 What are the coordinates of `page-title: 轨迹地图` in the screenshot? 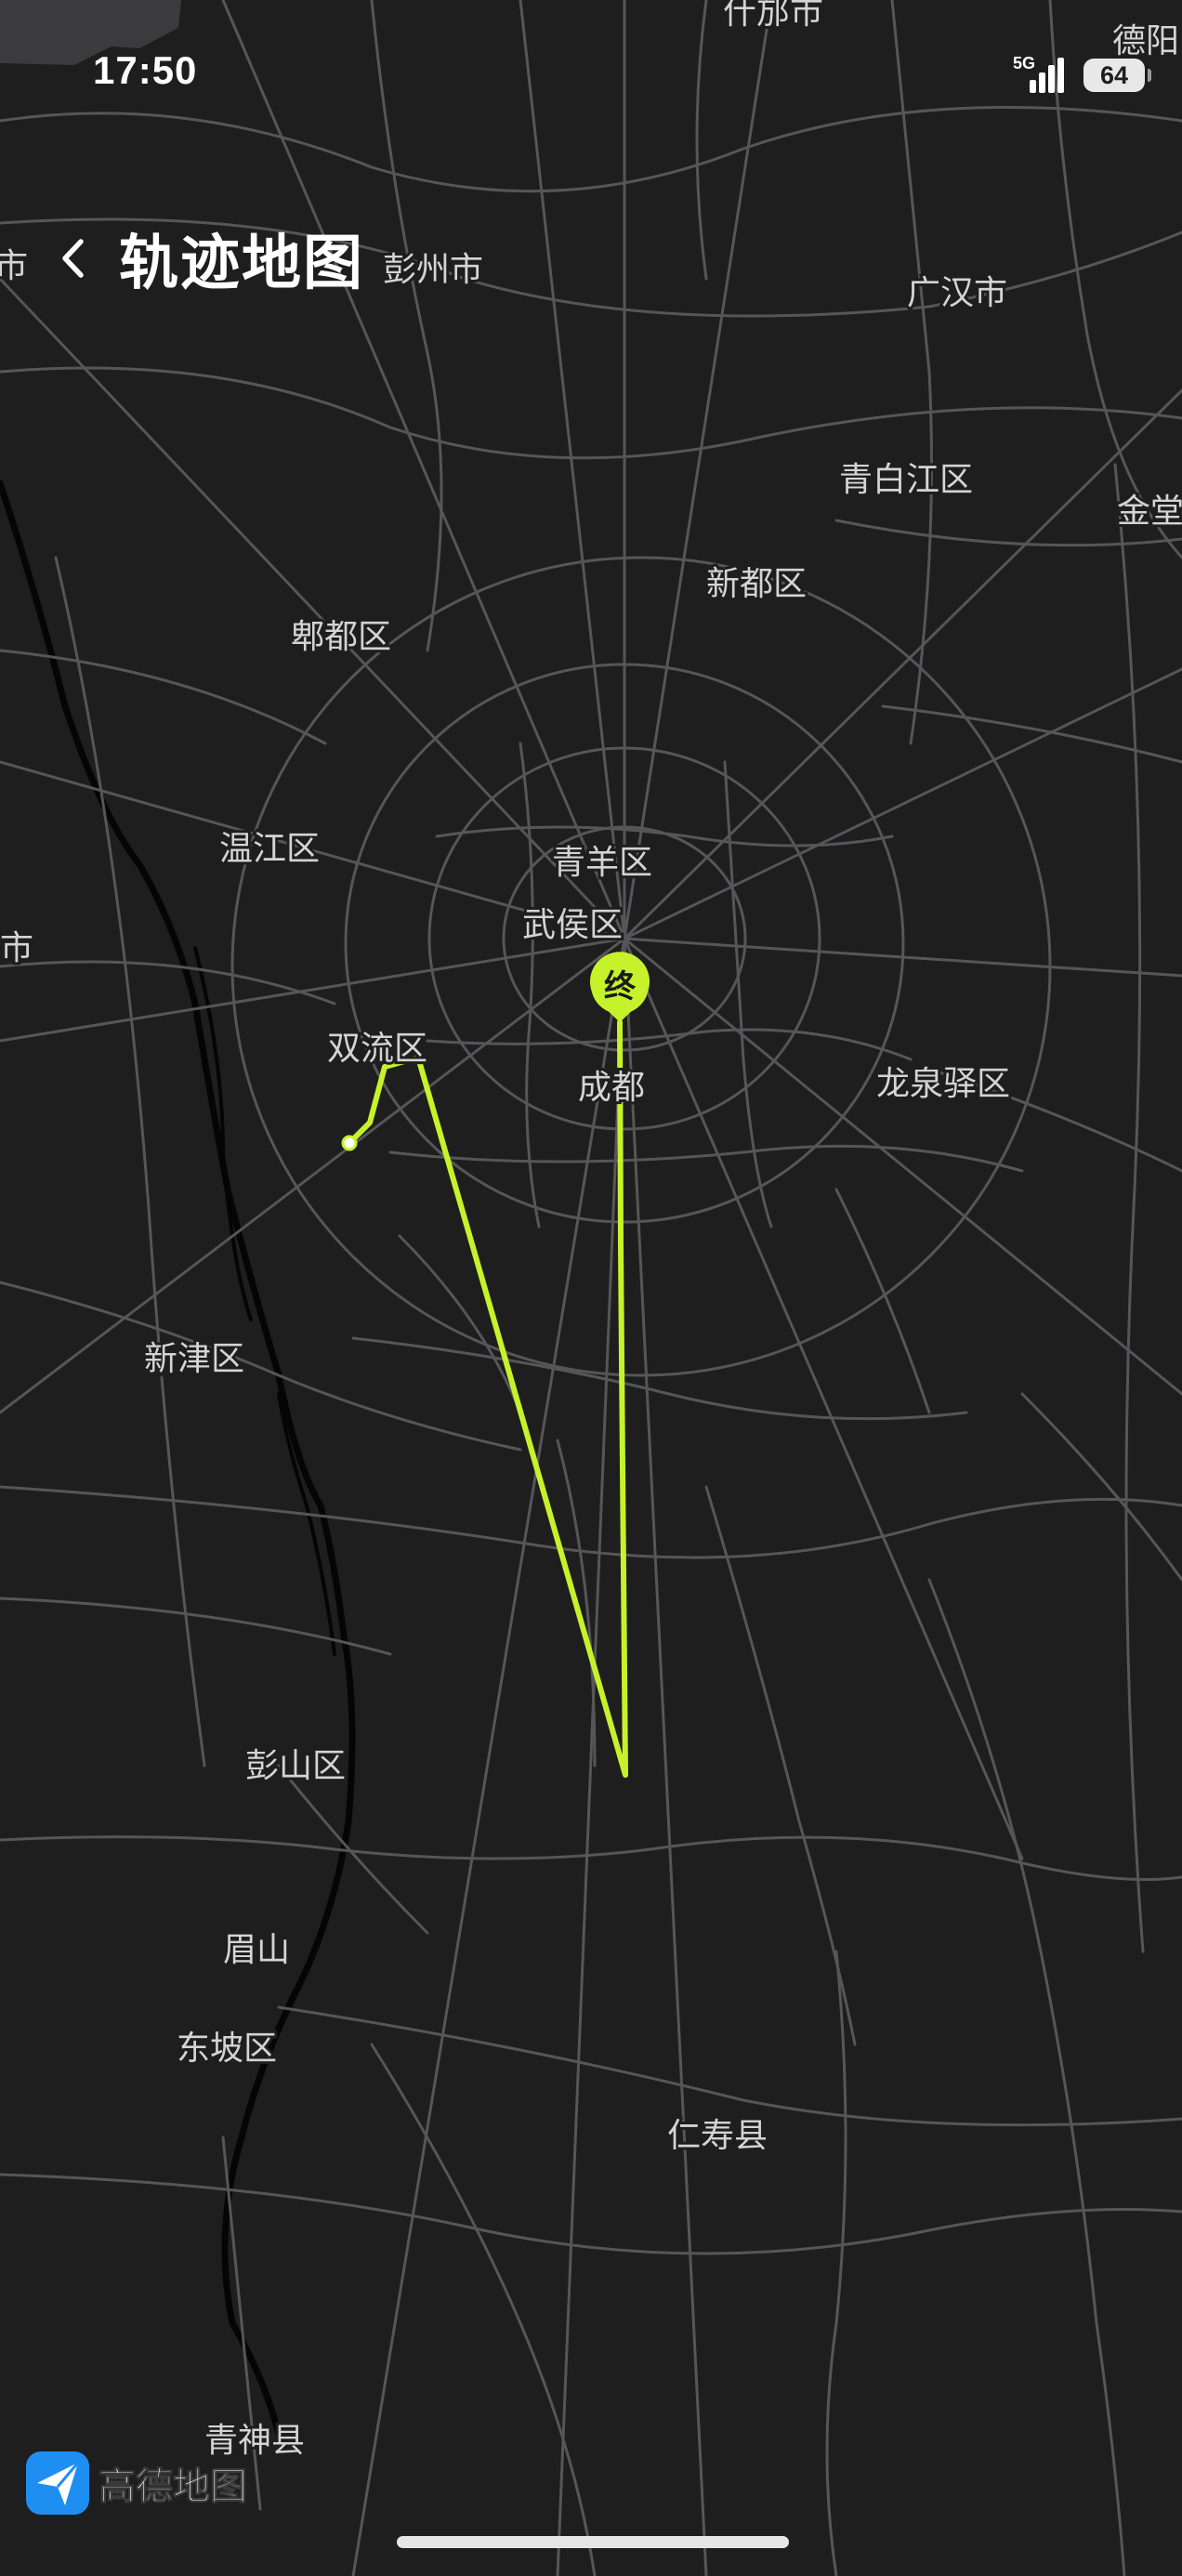 It's located at (241, 264).